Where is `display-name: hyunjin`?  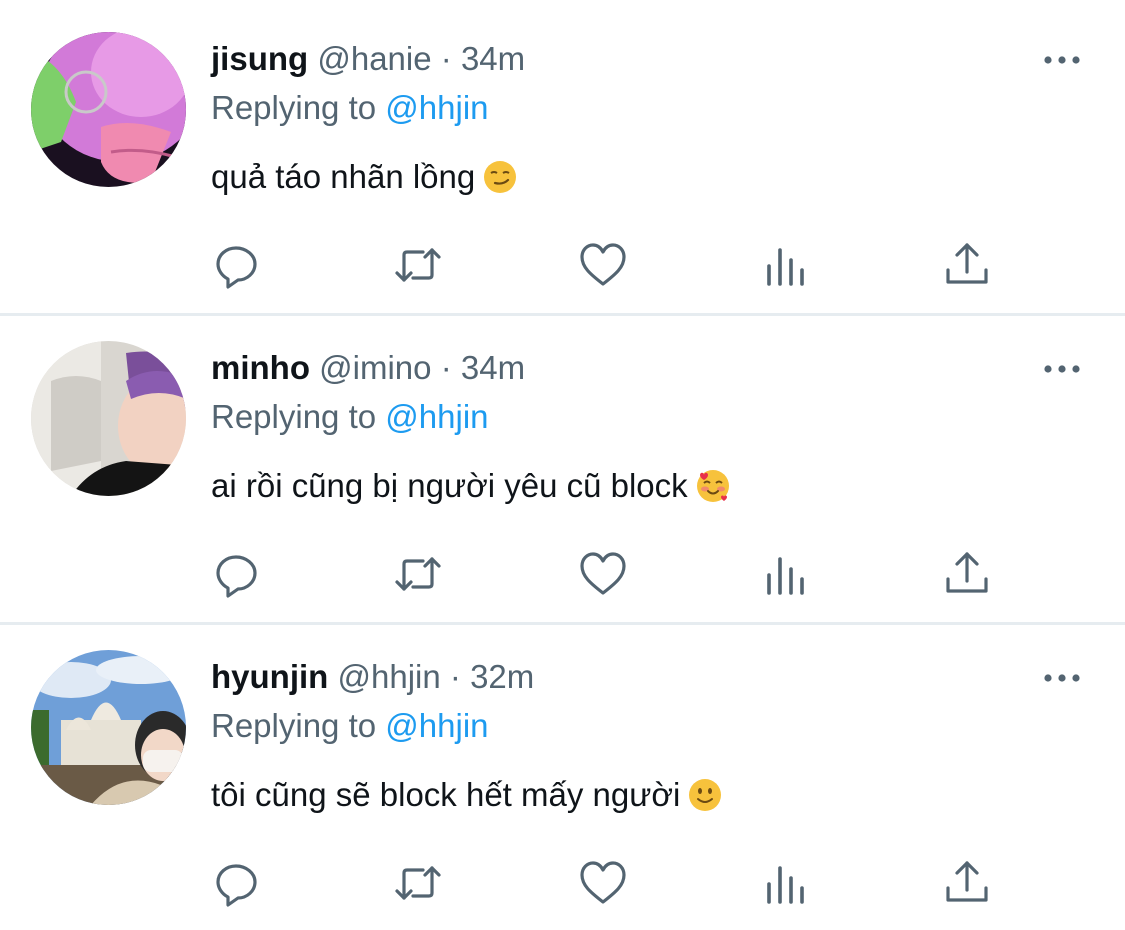
display-name: hyunjin is located at coordinates (269, 676).